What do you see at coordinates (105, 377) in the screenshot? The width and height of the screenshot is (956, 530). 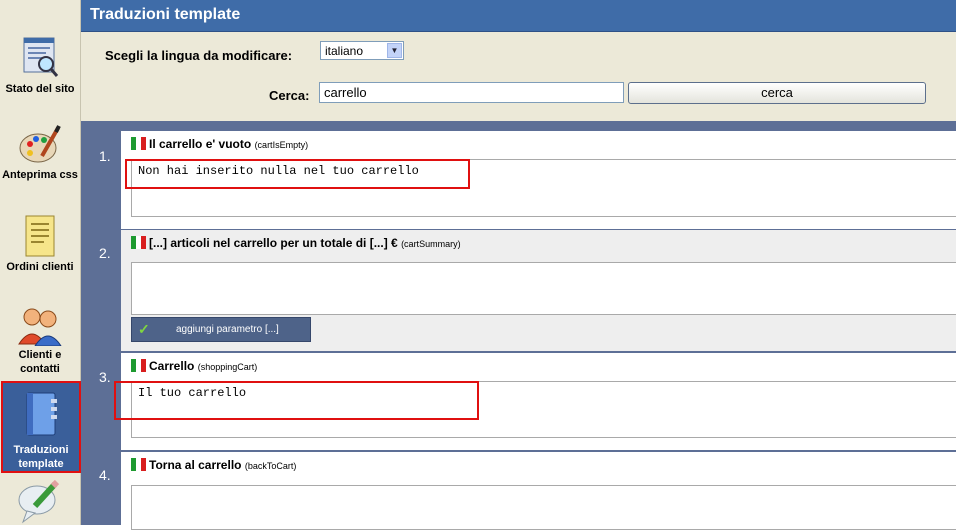 I see `entry-number: 3.` at bounding box center [105, 377].